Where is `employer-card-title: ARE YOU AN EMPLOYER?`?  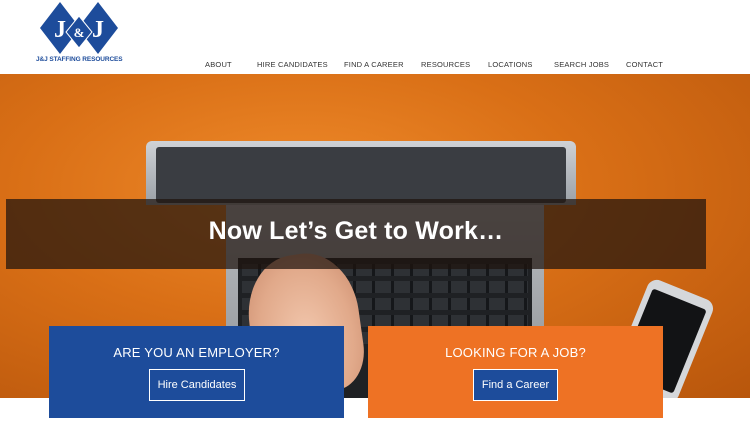 employer-card-title: ARE YOU AN EMPLOYER? is located at coordinates (196, 352).